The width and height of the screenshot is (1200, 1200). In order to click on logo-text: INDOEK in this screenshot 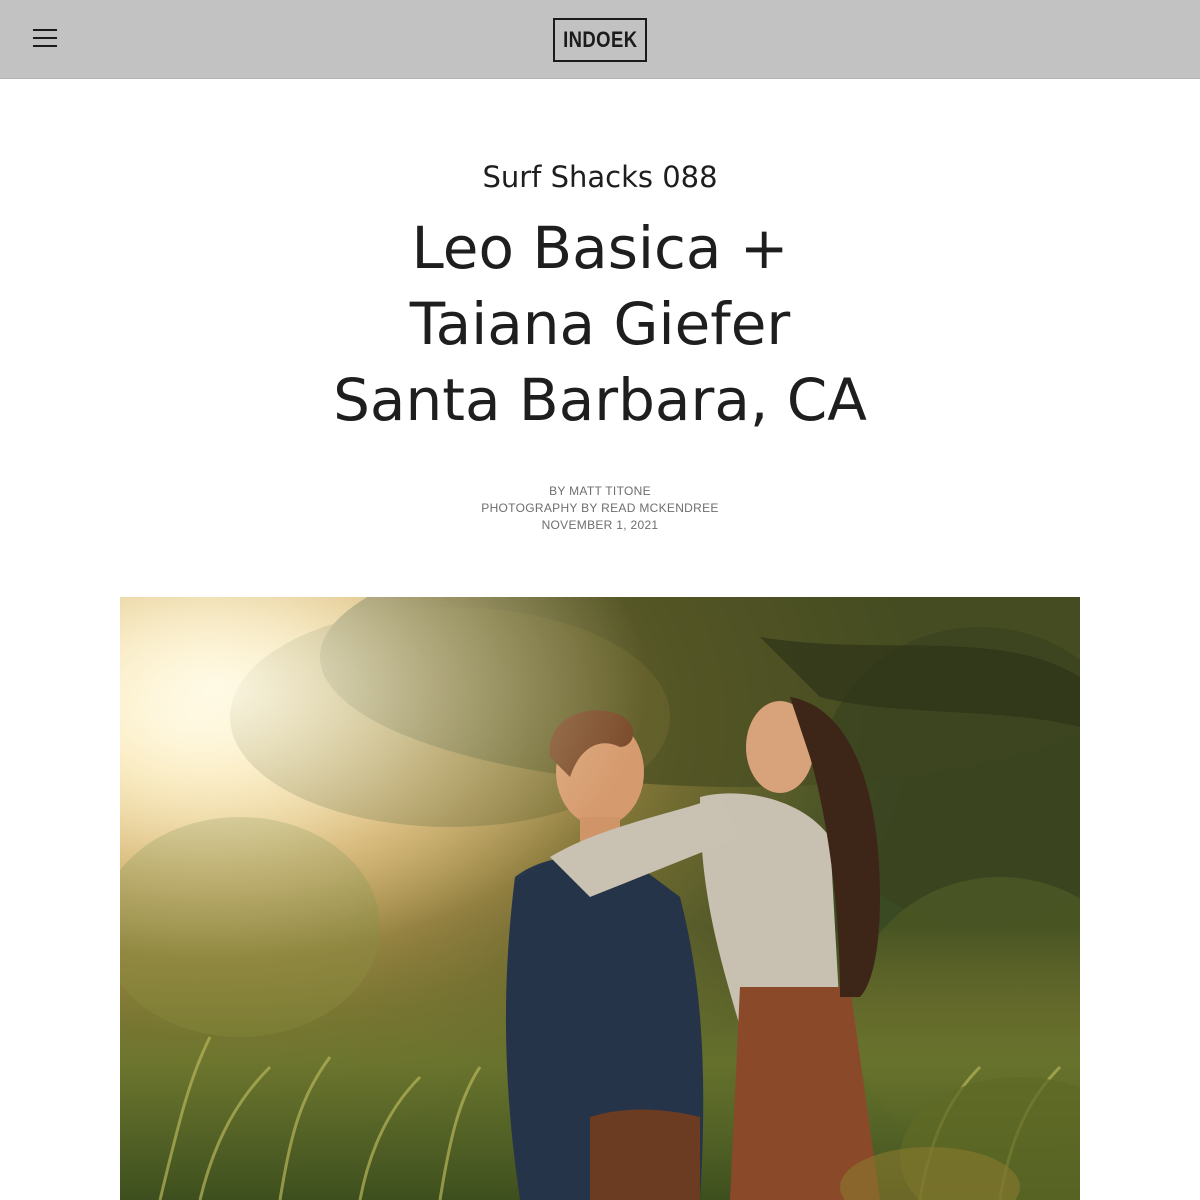, I will do `click(600, 39)`.